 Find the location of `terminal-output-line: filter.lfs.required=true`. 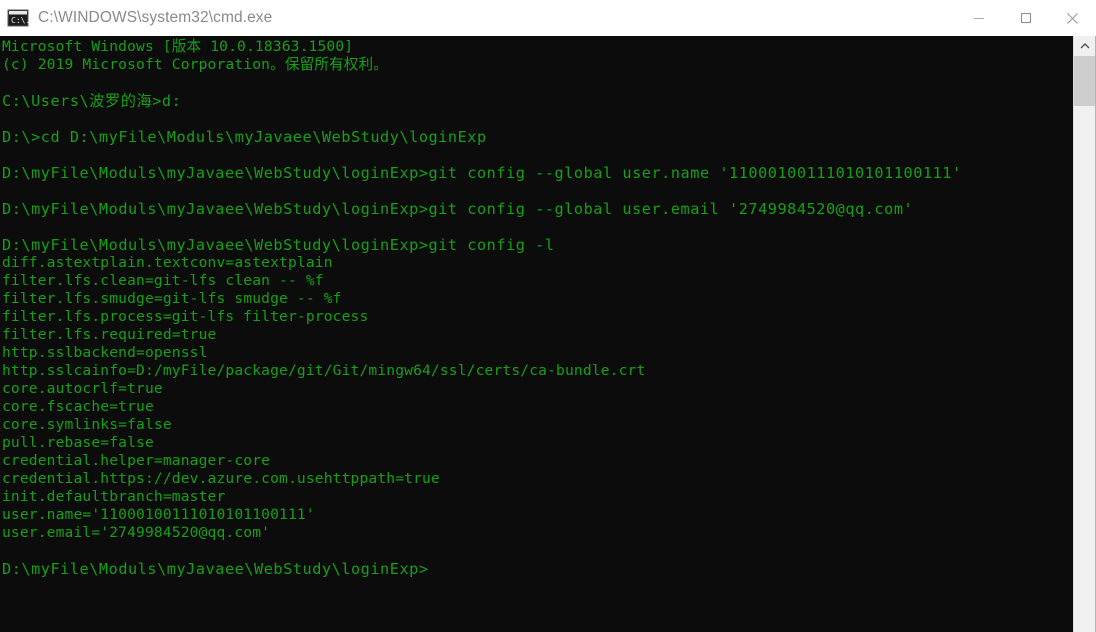

terminal-output-line: filter.lfs.required=true is located at coordinates (109, 334).